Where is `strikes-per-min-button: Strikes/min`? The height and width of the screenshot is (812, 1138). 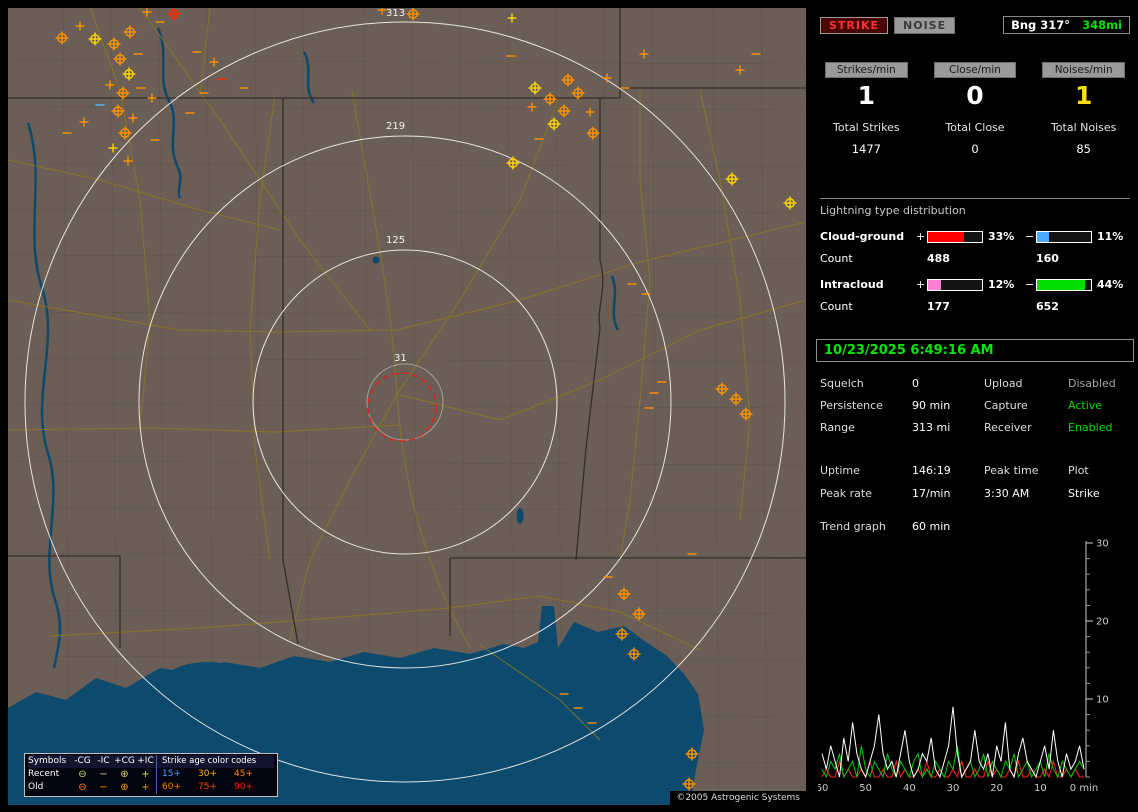
strikes-per-min-button: Strikes/min is located at coordinates (866, 70).